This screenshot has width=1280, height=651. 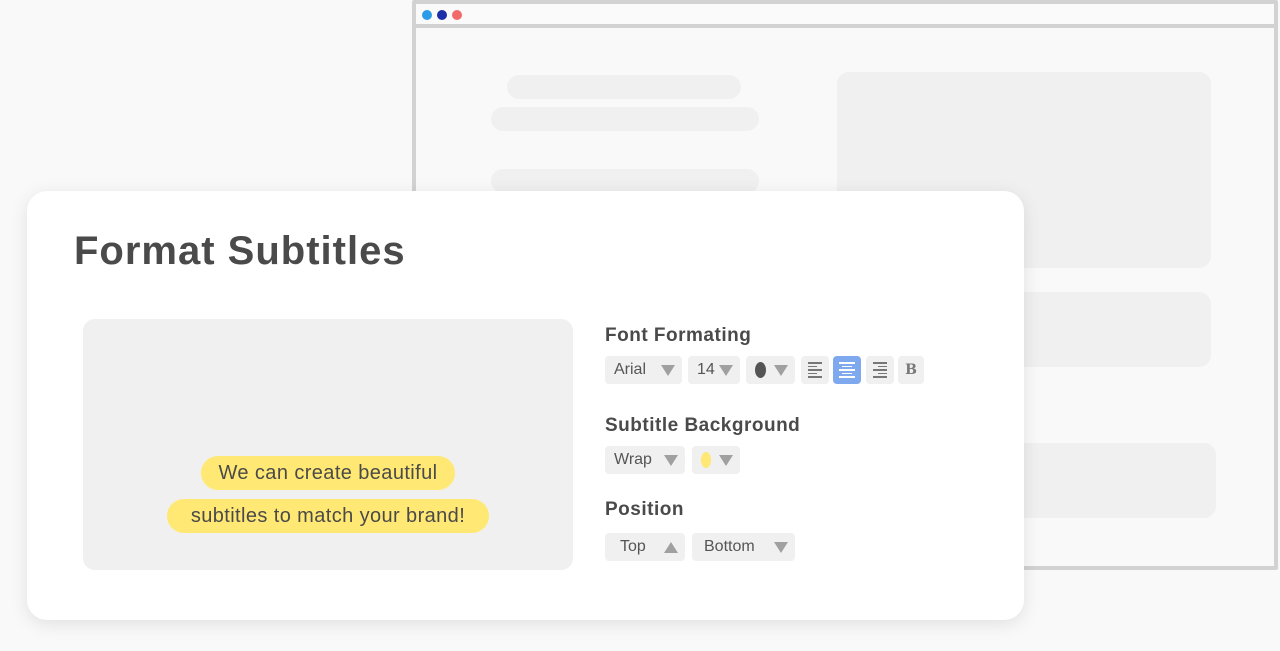 I want to click on font-family-value: Arial, so click(x=630, y=369).